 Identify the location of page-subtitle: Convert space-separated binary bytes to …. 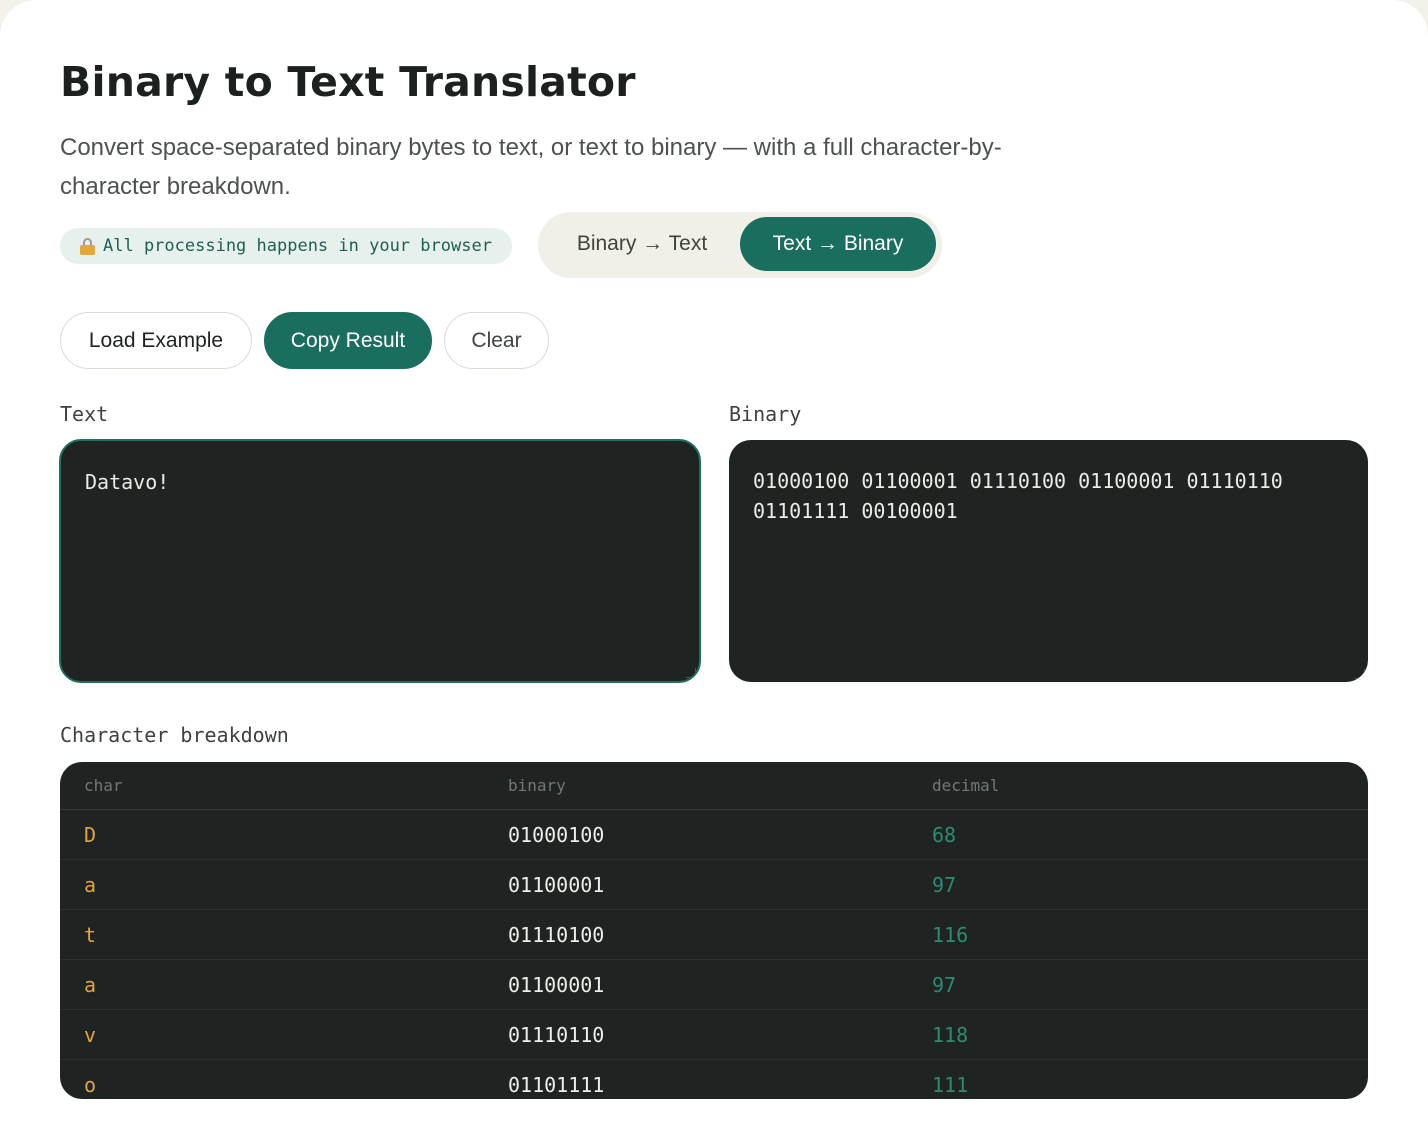
(531, 167).